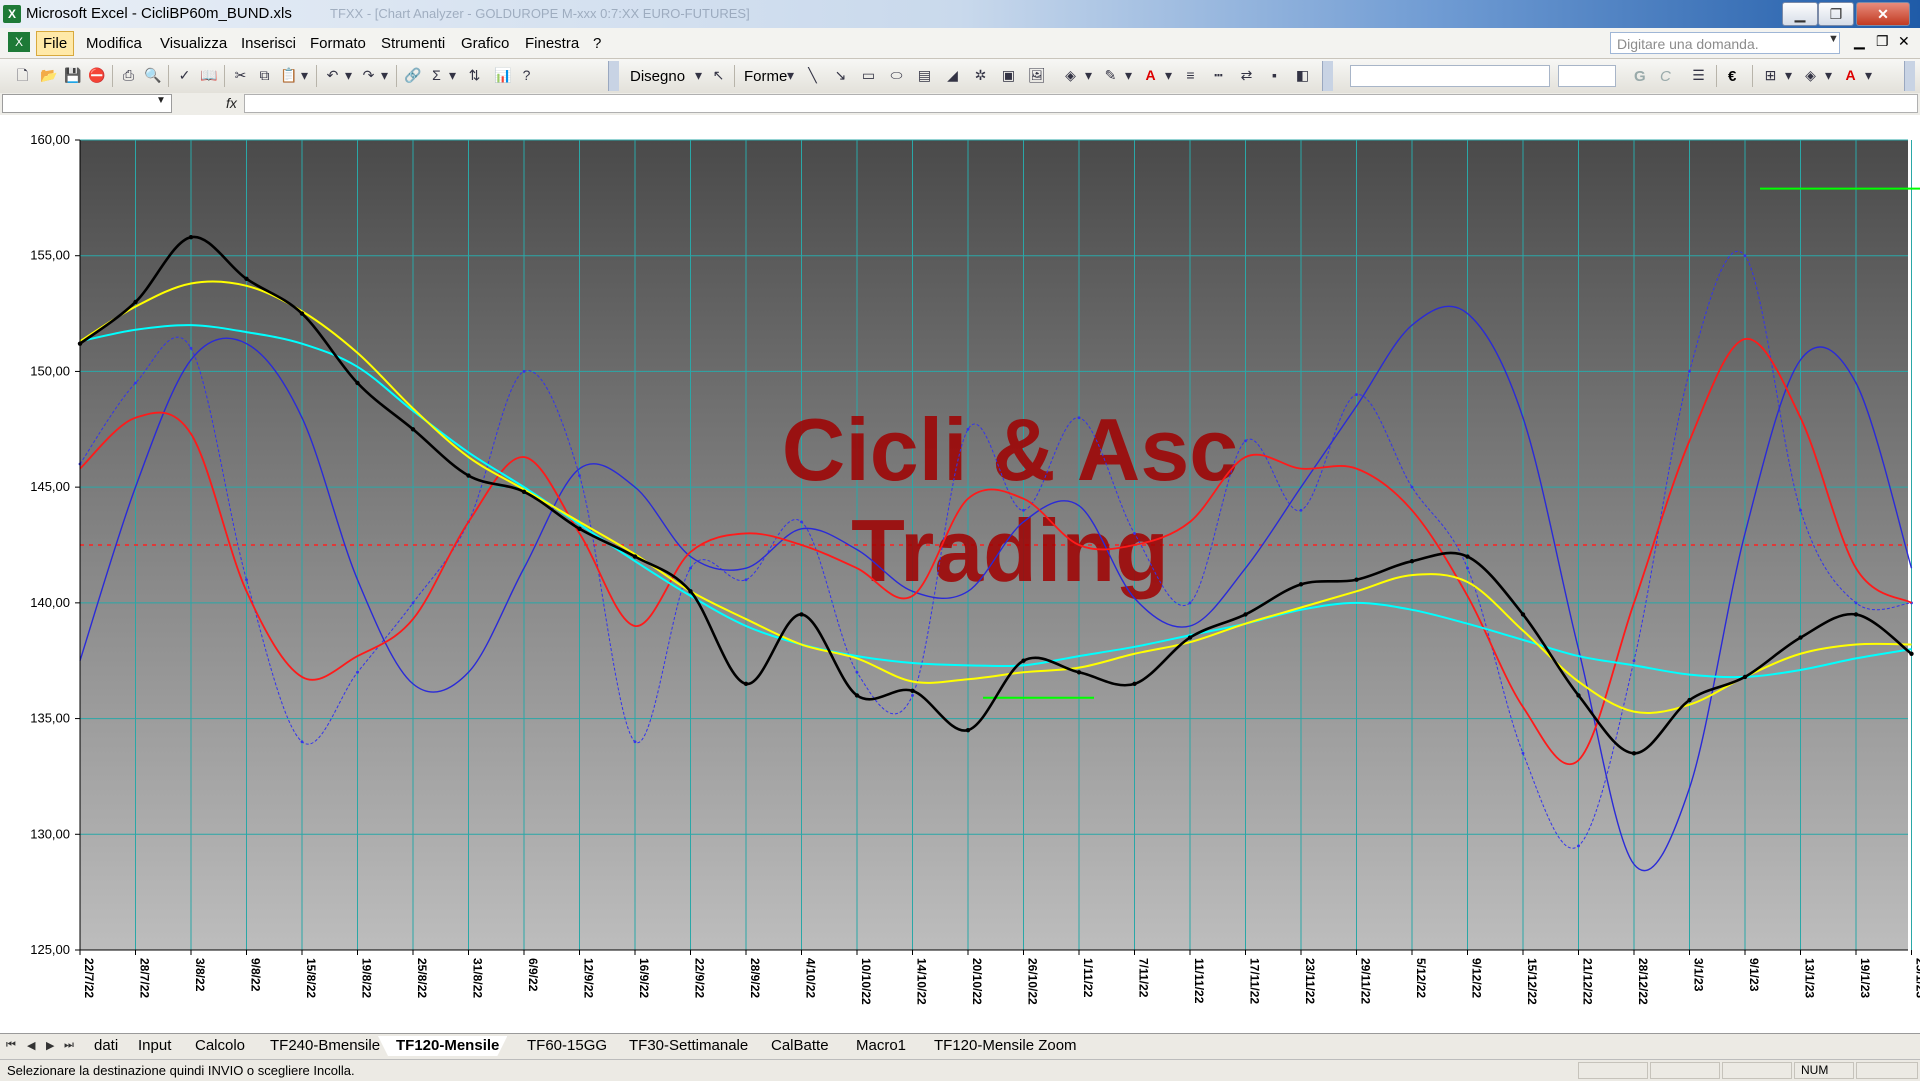  What do you see at coordinates (87, 103) in the screenshot?
I see `name-box` at bounding box center [87, 103].